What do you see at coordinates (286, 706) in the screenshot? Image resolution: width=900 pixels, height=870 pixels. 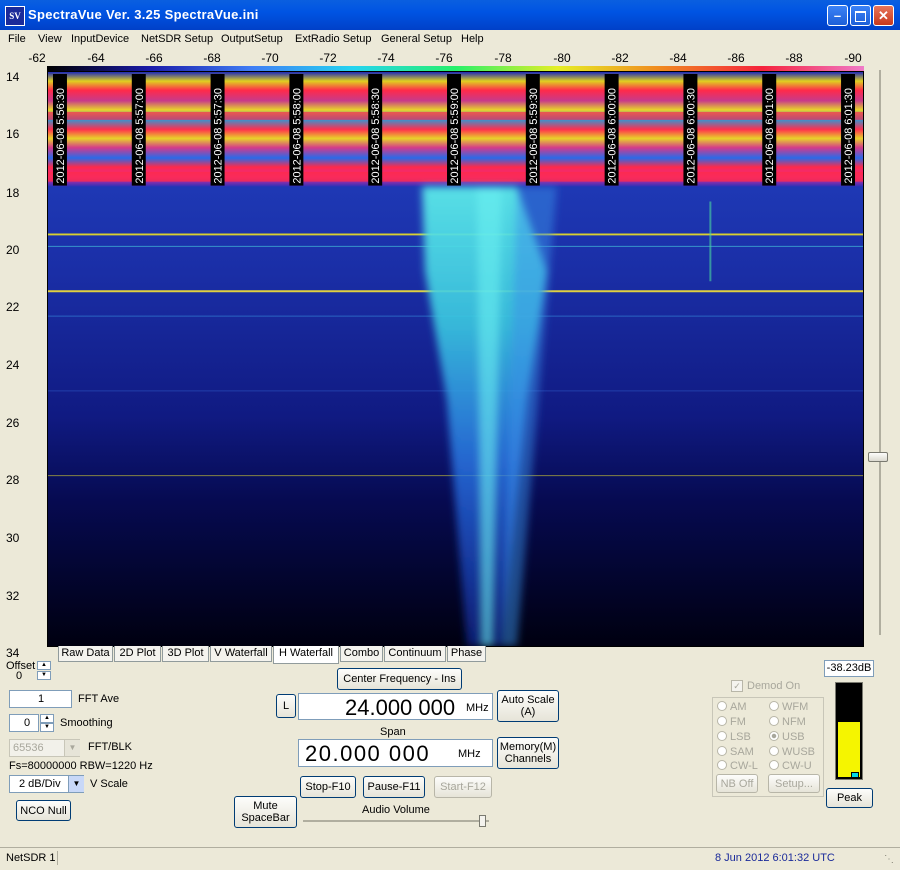 I see `l-button: L` at bounding box center [286, 706].